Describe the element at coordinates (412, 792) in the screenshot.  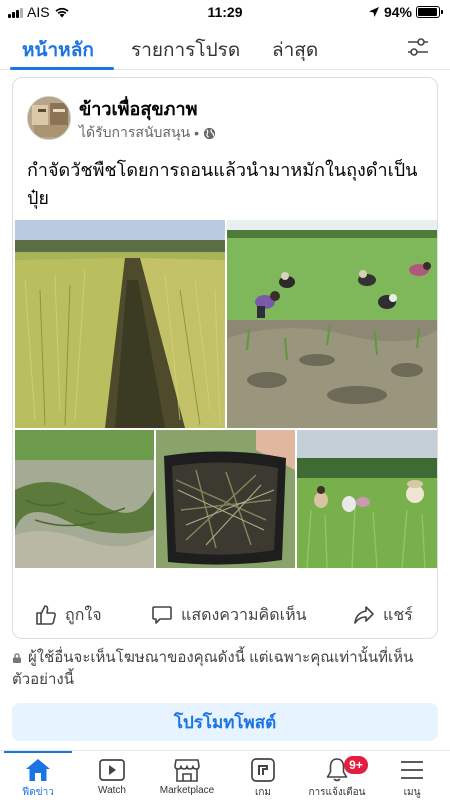
I see `nav-label-menu: เมนู` at that location.